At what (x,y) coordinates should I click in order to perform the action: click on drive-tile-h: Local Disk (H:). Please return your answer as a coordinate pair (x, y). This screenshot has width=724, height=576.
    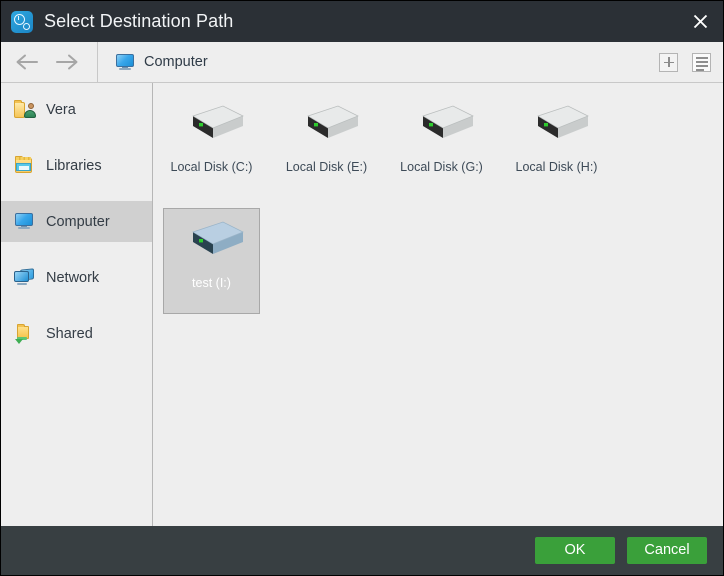
    Looking at the image, I should click on (556, 145).